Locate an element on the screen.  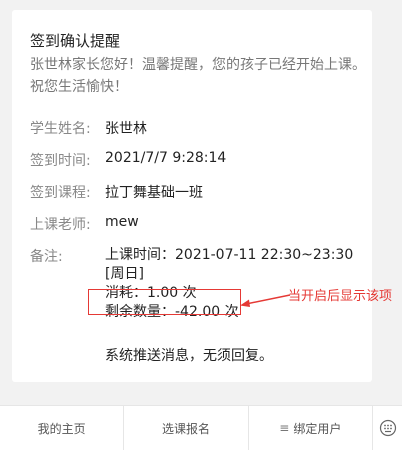
remark-label: 备注: is located at coordinates (46, 257).